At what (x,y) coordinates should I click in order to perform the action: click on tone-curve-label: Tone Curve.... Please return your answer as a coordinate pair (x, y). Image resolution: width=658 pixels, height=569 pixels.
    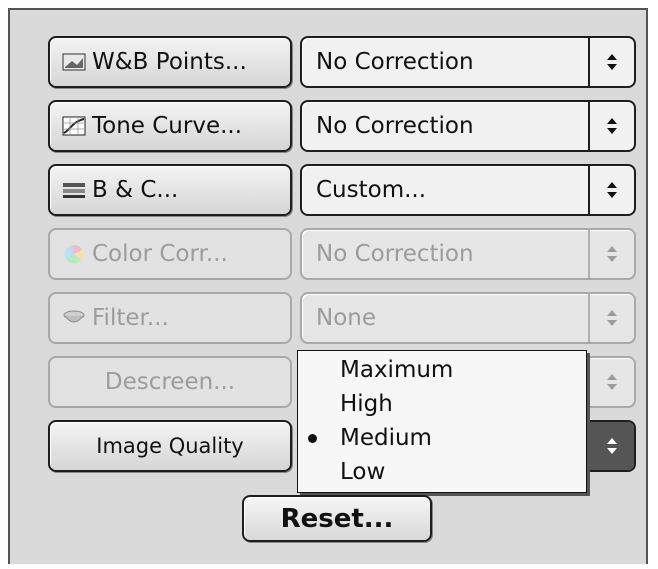
    Looking at the image, I should click on (167, 126).